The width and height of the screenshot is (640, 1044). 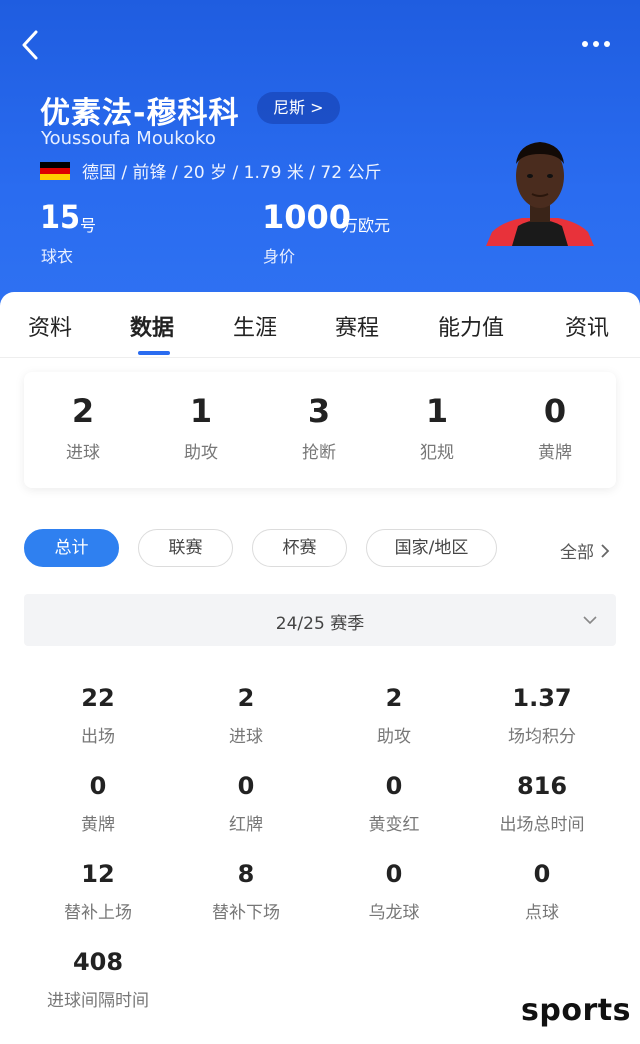 What do you see at coordinates (540, 188) in the screenshot?
I see `player-photo` at bounding box center [540, 188].